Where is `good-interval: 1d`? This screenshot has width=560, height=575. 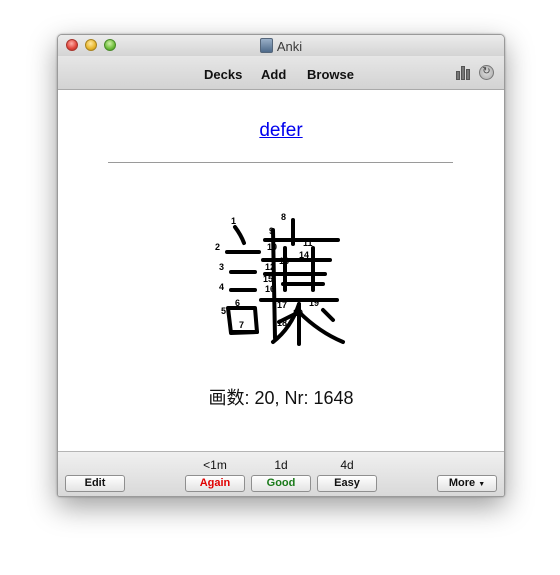
good-interval: 1d is located at coordinates (281, 465).